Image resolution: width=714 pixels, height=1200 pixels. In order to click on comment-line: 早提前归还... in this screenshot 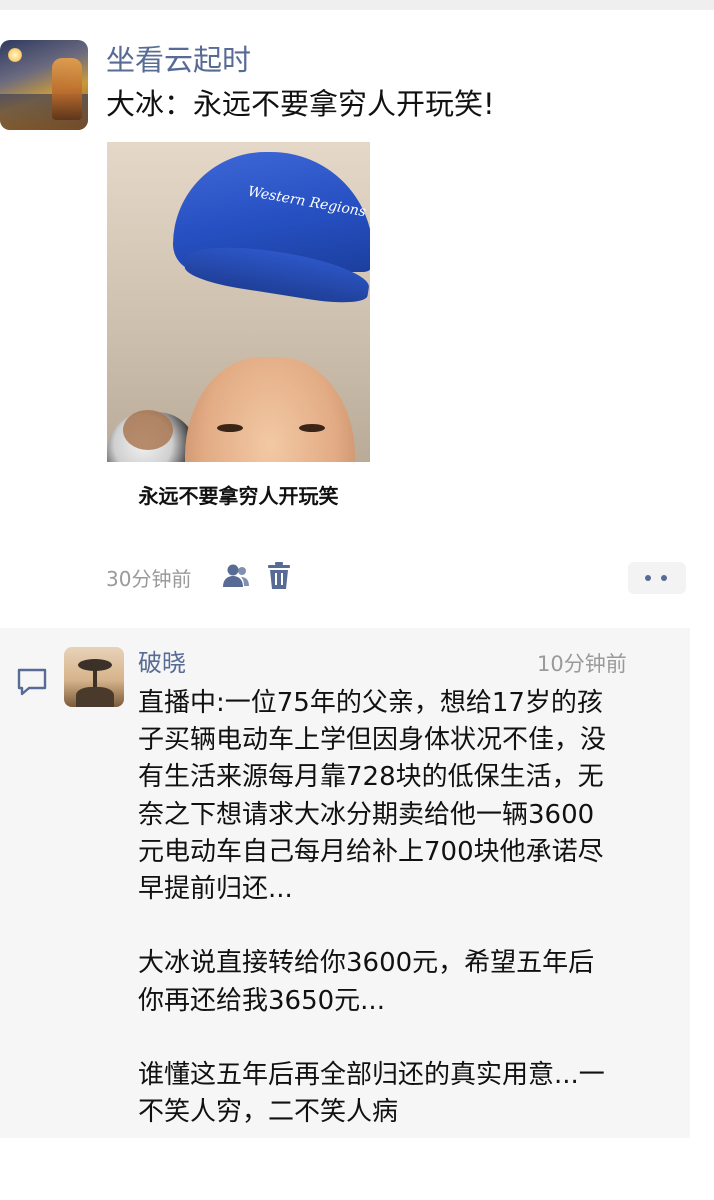, I will do `click(215, 889)`.